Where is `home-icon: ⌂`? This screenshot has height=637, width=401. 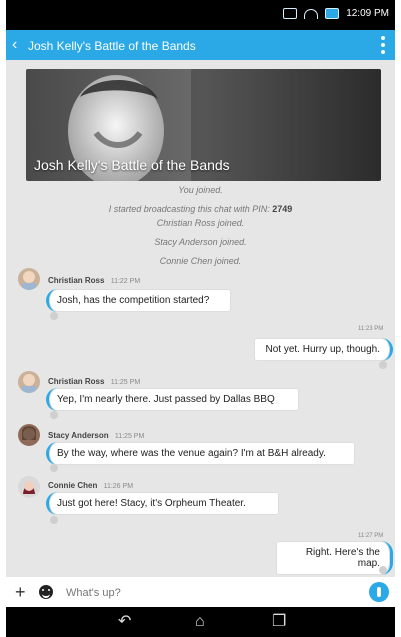
home-icon: ⌂ is located at coordinates (200, 622).